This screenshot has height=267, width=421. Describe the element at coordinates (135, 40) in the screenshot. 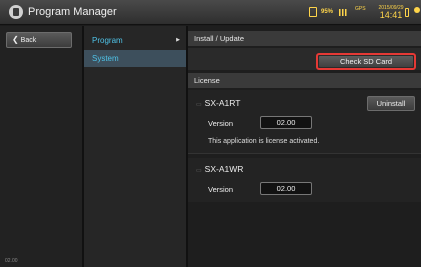

I see `nav-item-program: Program ▶` at that location.